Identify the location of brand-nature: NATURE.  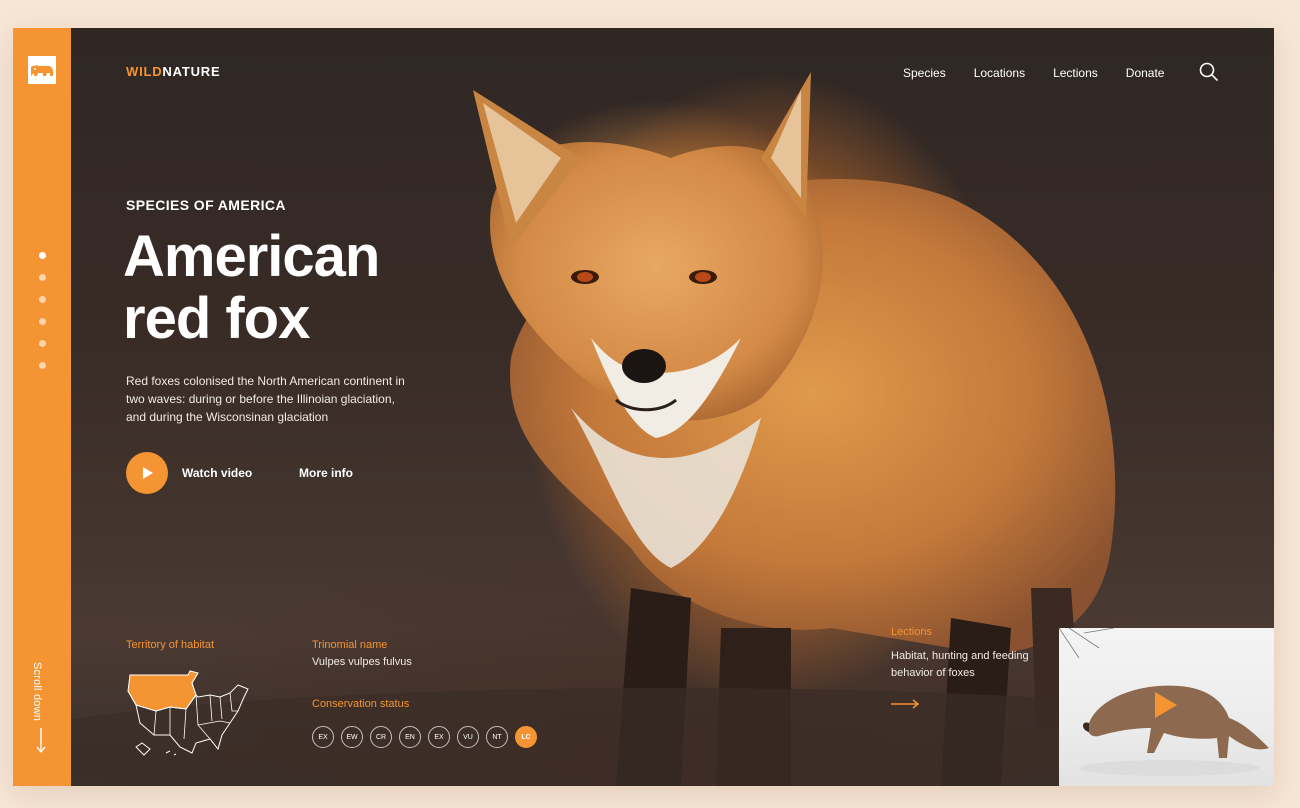
(191, 71).